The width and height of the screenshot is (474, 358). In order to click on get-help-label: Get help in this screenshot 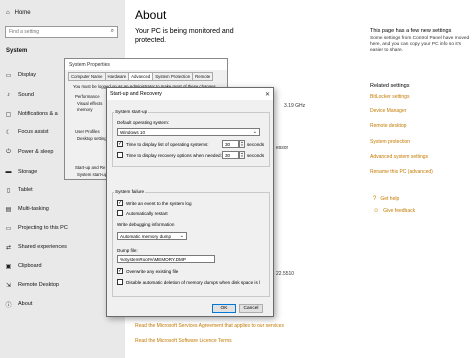, I will do `click(390, 199)`.